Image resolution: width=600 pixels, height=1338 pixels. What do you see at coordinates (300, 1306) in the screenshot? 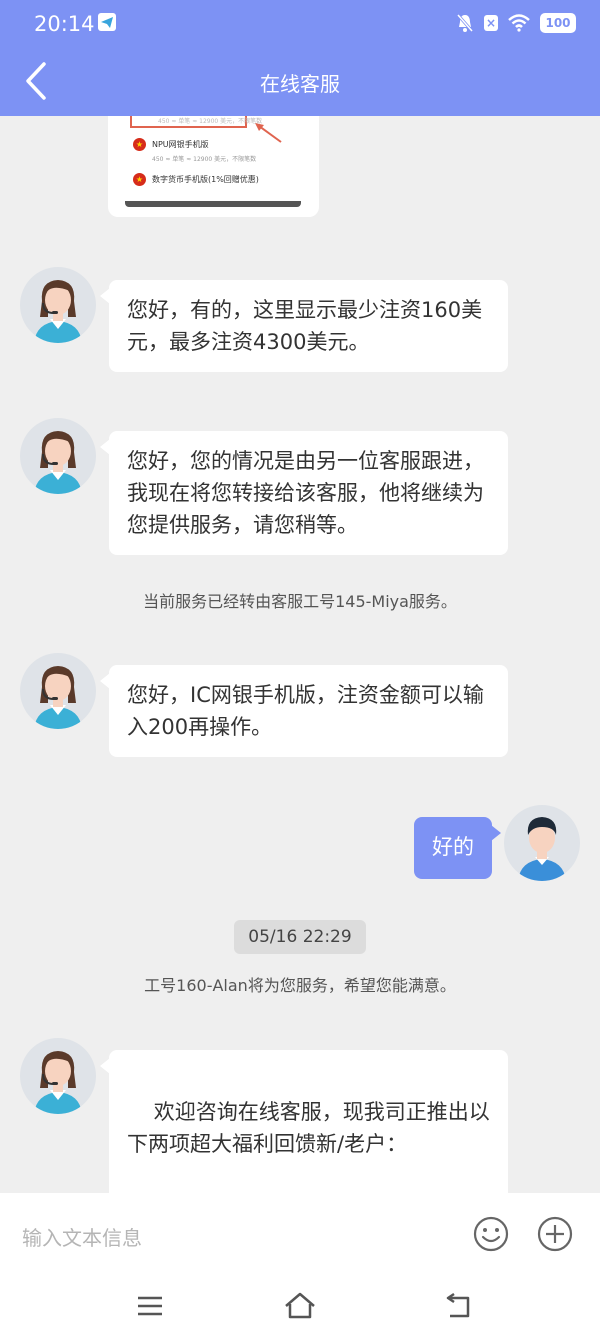
I see `home-icon` at bounding box center [300, 1306].